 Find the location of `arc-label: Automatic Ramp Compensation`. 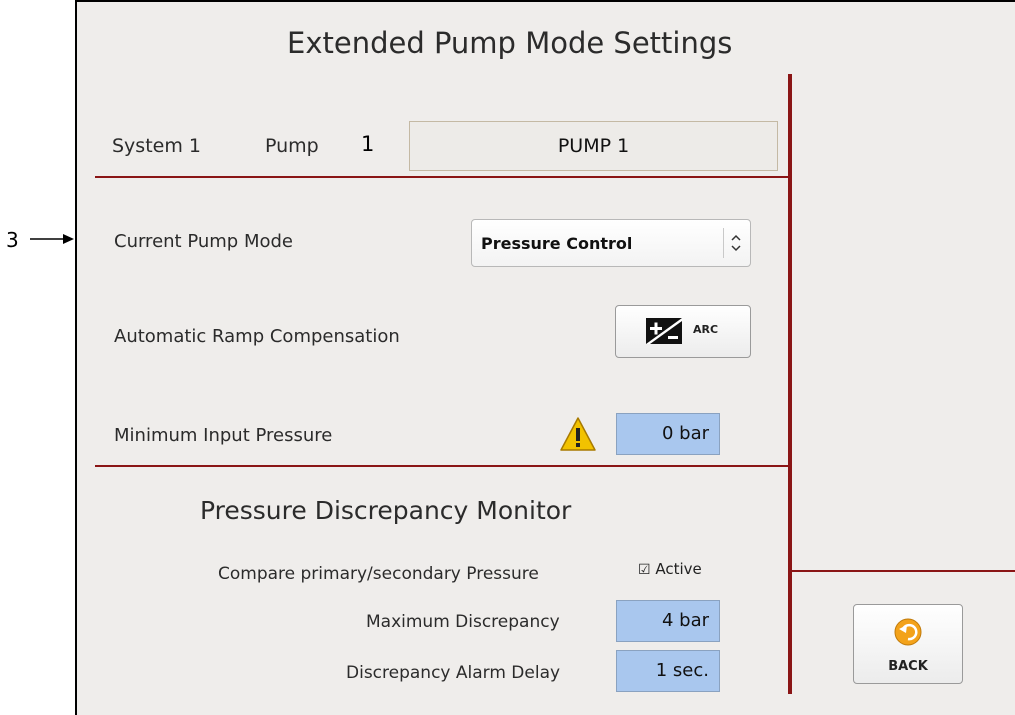

arc-label: Automatic Ramp Compensation is located at coordinates (257, 336).